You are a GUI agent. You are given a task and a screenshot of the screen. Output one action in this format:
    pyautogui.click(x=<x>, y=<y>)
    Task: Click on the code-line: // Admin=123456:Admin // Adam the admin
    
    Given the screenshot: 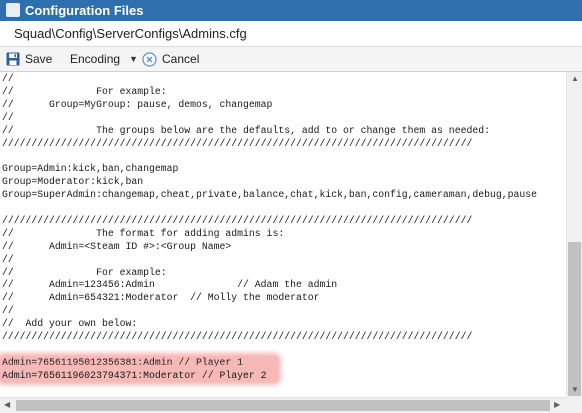 What is the action you would take?
    pyautogui.click(x=170, y=285)
    